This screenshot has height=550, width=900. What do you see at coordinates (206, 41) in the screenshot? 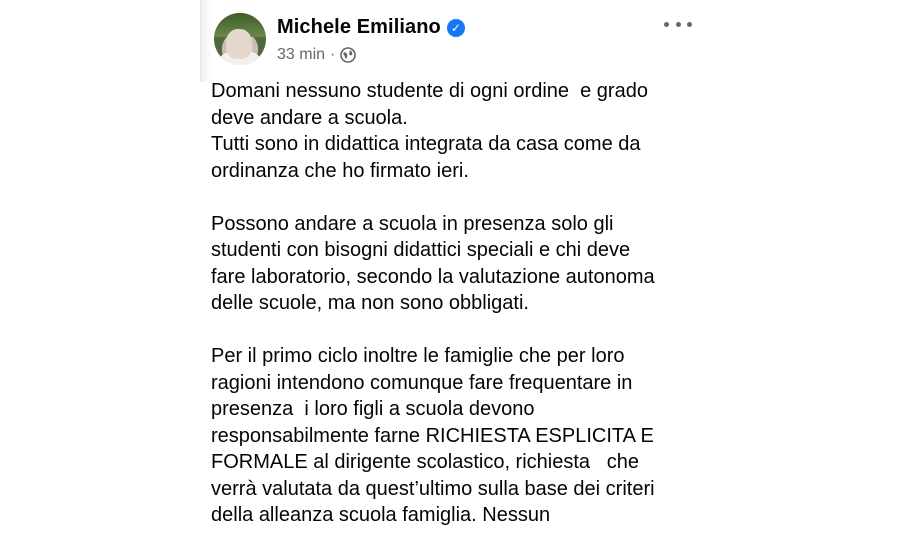
I see `post-left-edge` at bounding box center [206, 41].